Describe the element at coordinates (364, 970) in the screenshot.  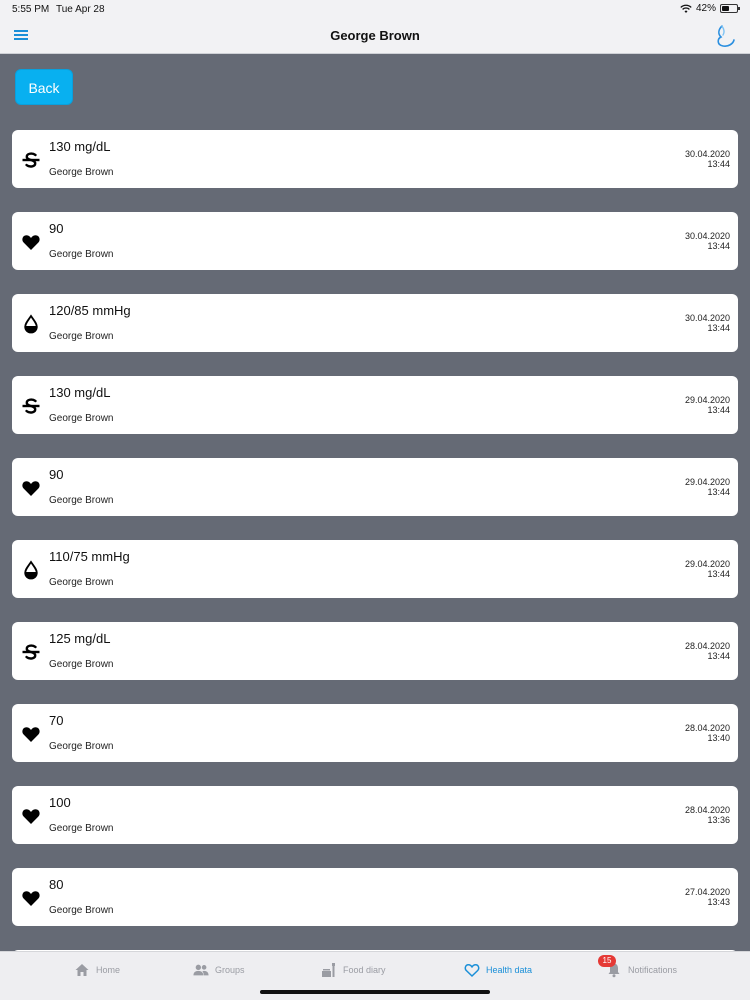
I see `tab-food-diary-label: Food diary` at that location.